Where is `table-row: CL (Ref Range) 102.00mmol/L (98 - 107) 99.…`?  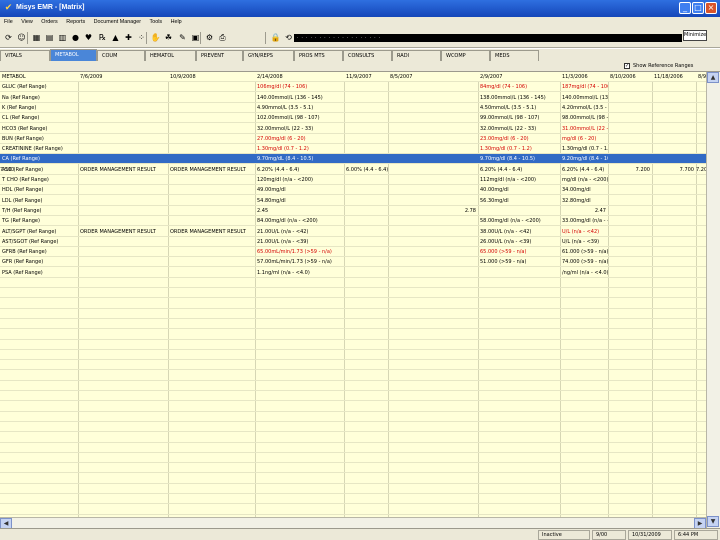 table-row: CL (Ref Range) 102.00mmol/L (98 - 107) 99.… is located at coordinates (360, 118).